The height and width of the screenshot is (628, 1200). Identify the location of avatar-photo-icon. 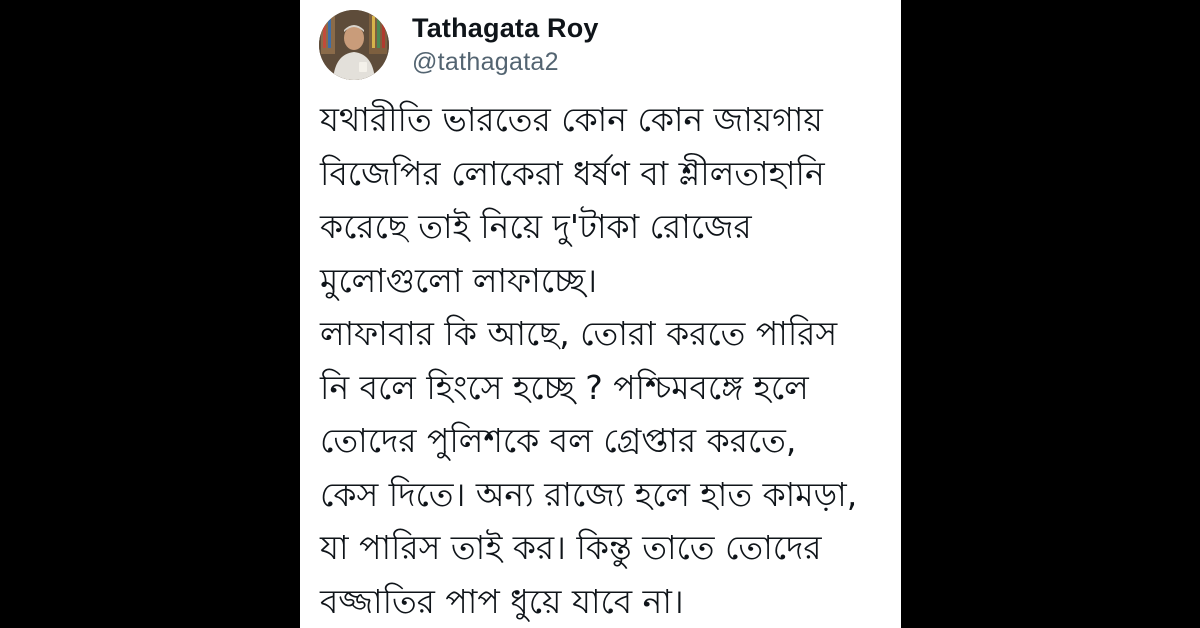
(354, 45).